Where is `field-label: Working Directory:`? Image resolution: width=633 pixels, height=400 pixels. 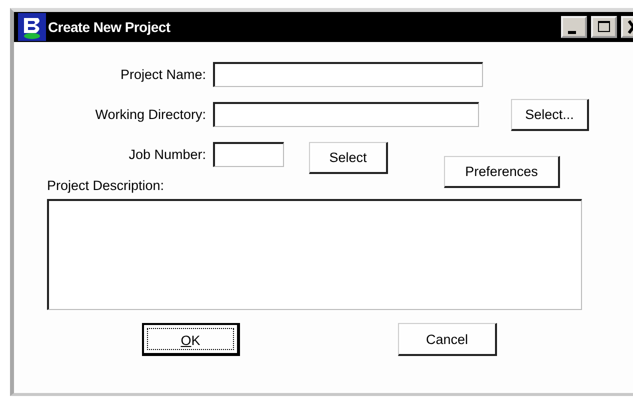
field-label: Working Directory: is located at coordinates (150, 114).